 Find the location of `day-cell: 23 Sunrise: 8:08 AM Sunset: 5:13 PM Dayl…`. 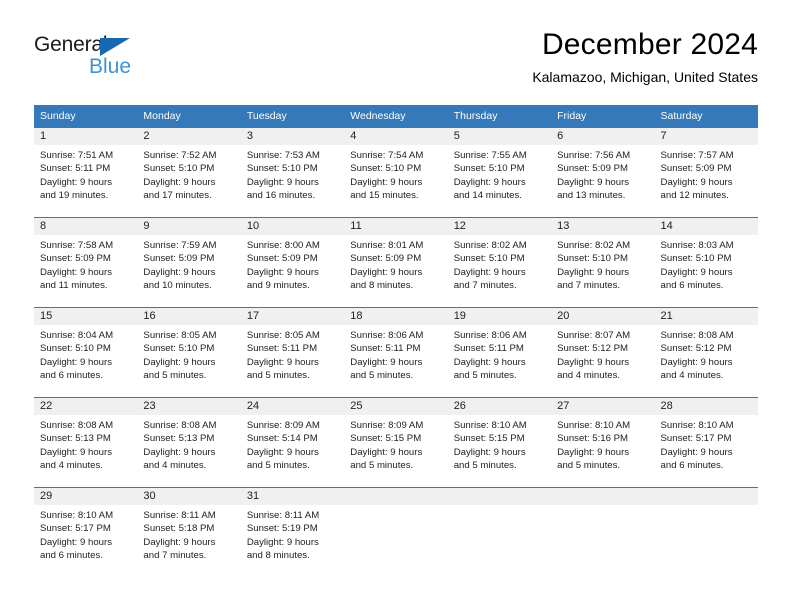

day-cell: 23 Sunrise: 8:08 AM Sunset: 5:13 PM Dayl… is located at coordinates (189, 442).